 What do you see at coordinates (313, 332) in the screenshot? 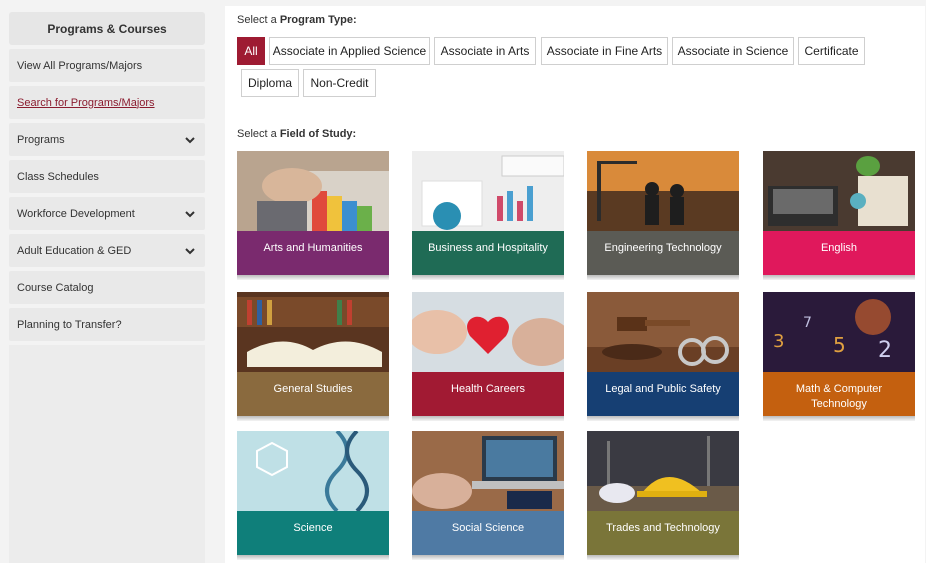
I see `general-studies-image` at bounding box center [313, 332].